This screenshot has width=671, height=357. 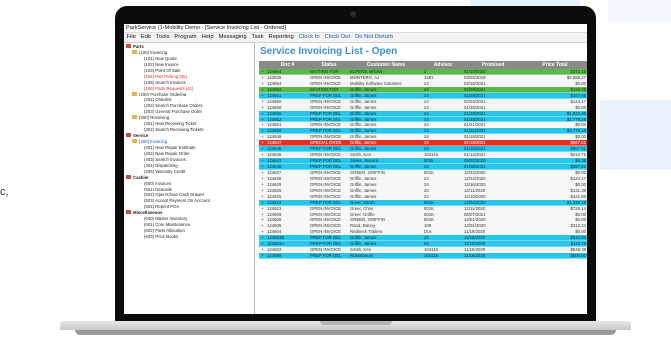 What do you see at coordinates (274, 190) in the screenshot?
I see `table-cell: 124626` at bounding box center [274, 190].